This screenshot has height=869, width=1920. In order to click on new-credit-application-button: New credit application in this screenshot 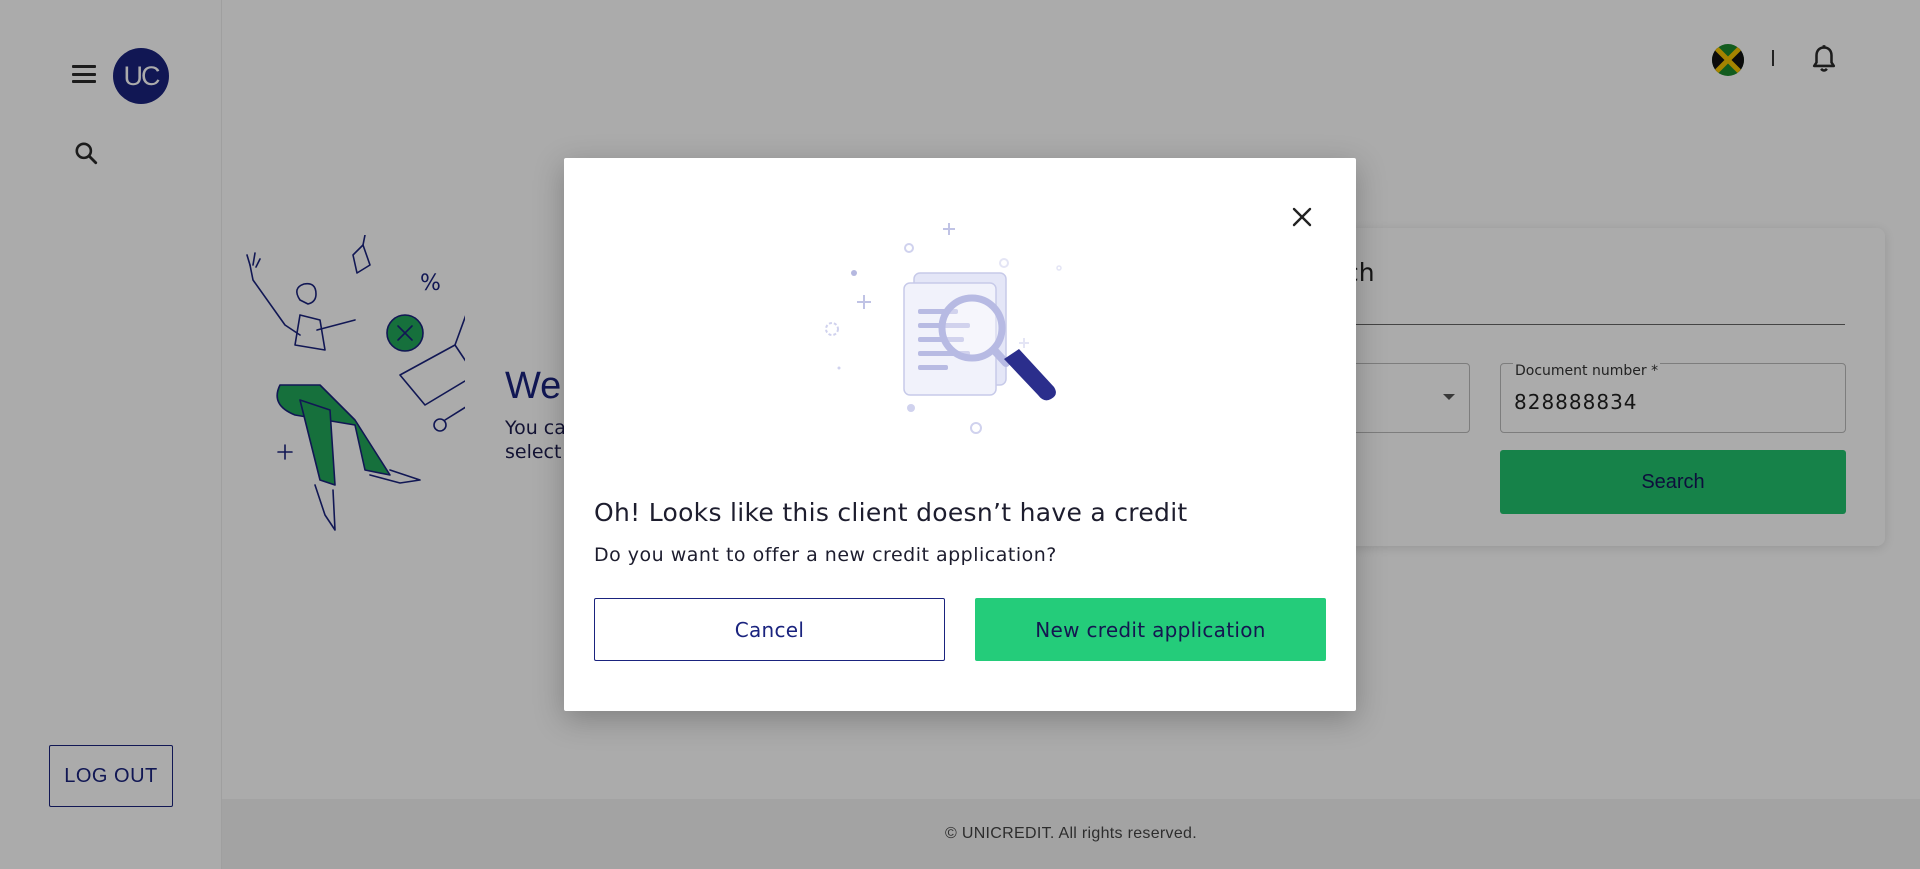, I will do `click(1150, 629)`.